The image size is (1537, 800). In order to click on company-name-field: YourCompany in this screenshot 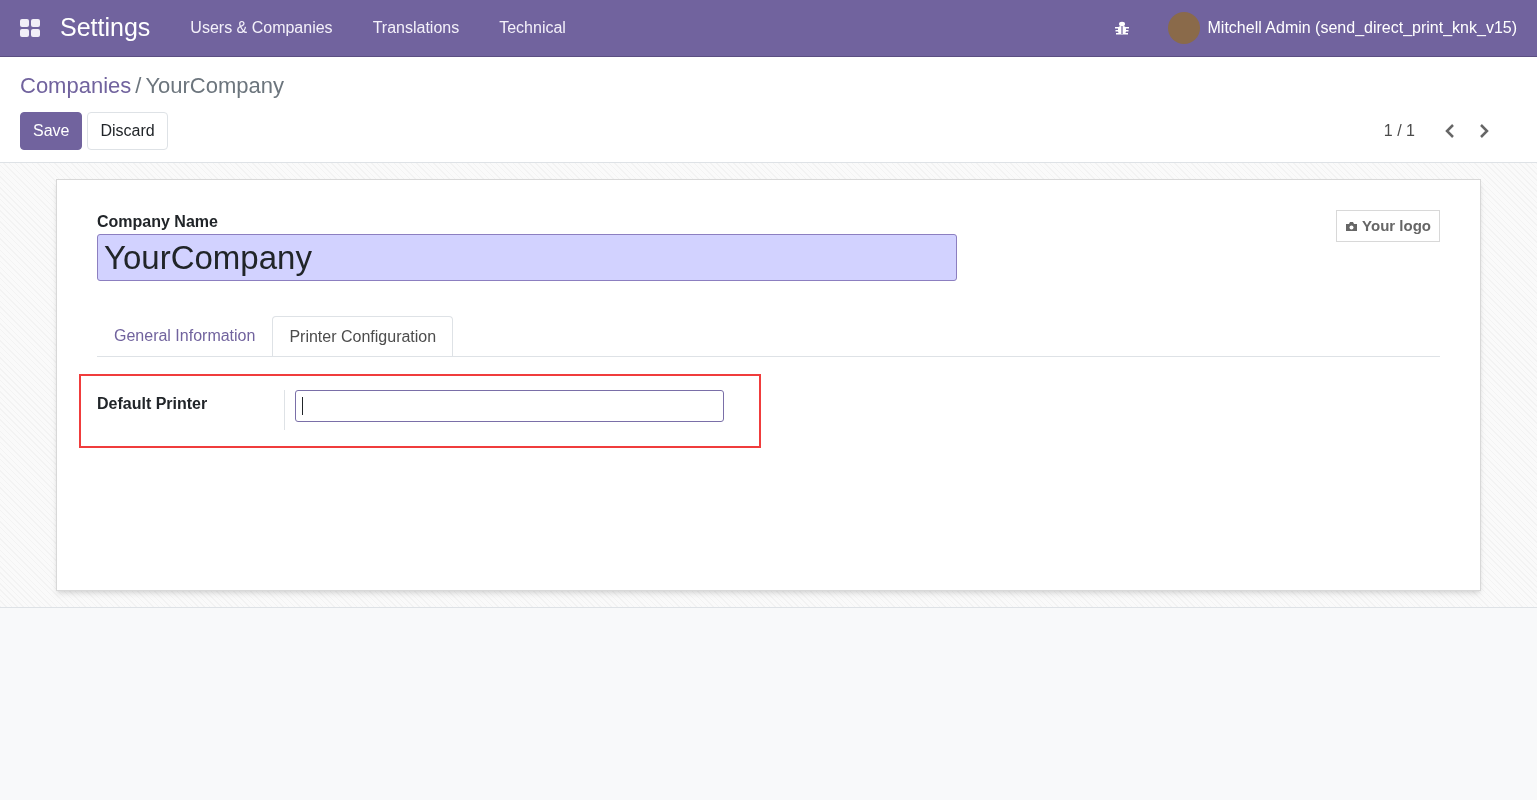, I will do `click(527, 257)`.